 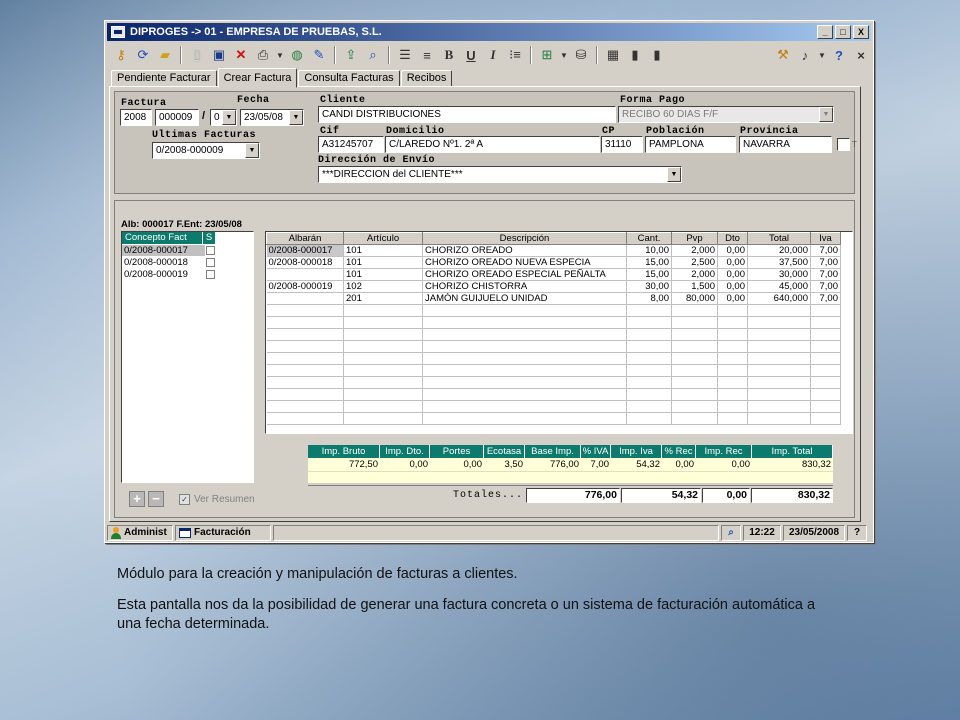 I want to click on cell-articulo: 102, so click(x=383, y=286).